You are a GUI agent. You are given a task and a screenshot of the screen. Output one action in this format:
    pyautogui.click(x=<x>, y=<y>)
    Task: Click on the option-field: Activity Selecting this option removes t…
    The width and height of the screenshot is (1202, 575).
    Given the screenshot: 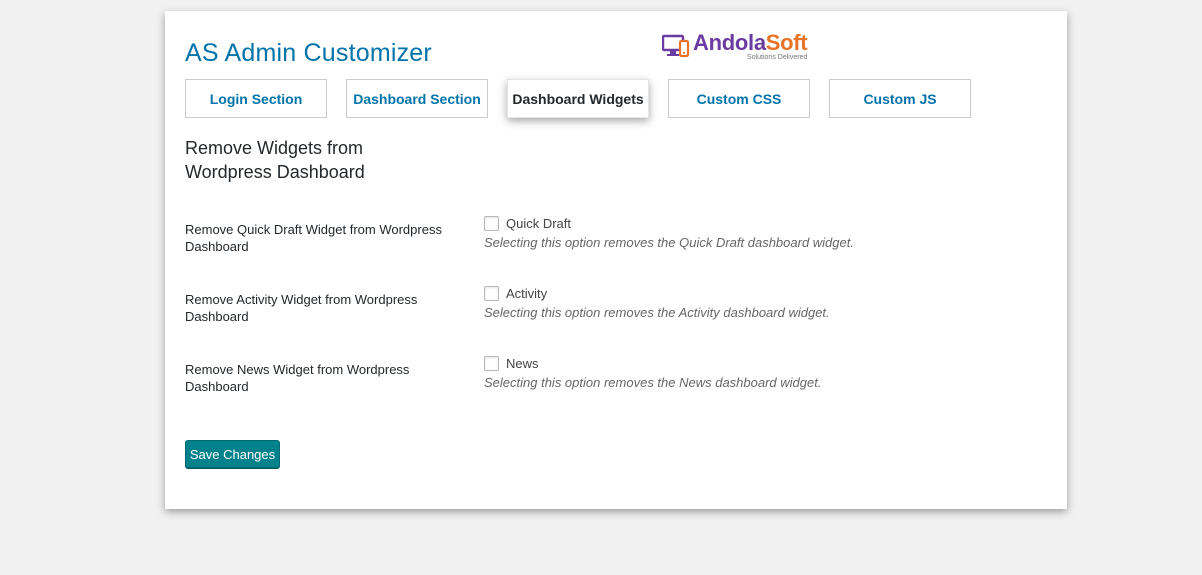 What is the action you would take?
    pyautogui.click(x=764, y=301)
    